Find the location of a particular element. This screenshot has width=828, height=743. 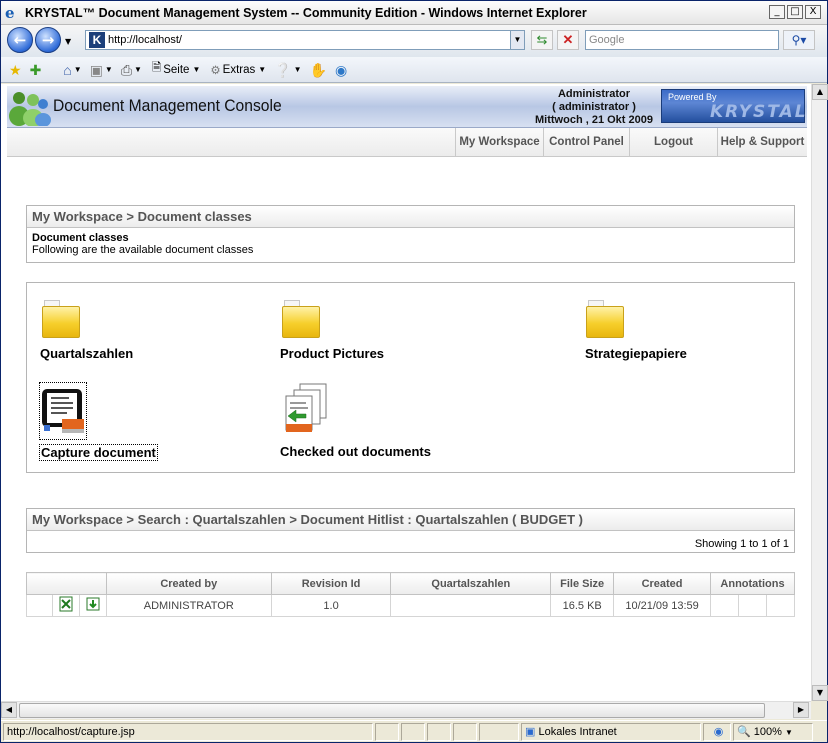

help-dropdown-icon: ▼ is located at coordinates (298, 70).